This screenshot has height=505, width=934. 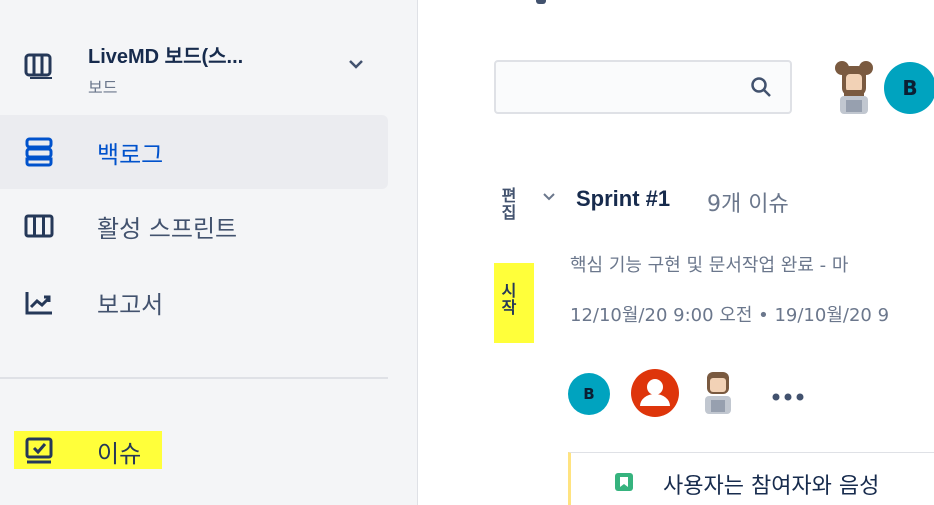 What do you see at coordinates (194, 378) in the screenshot?
I see `sidebar-divider` at bounding box center [194, 378].